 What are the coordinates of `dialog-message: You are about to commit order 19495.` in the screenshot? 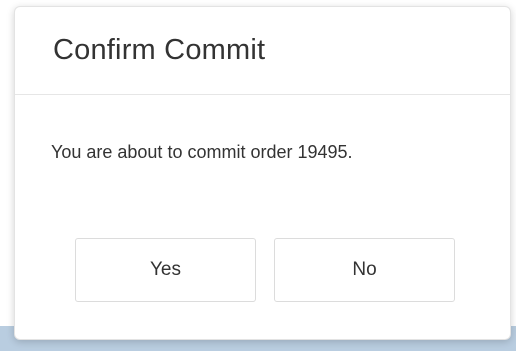 It's located at (202, 152).